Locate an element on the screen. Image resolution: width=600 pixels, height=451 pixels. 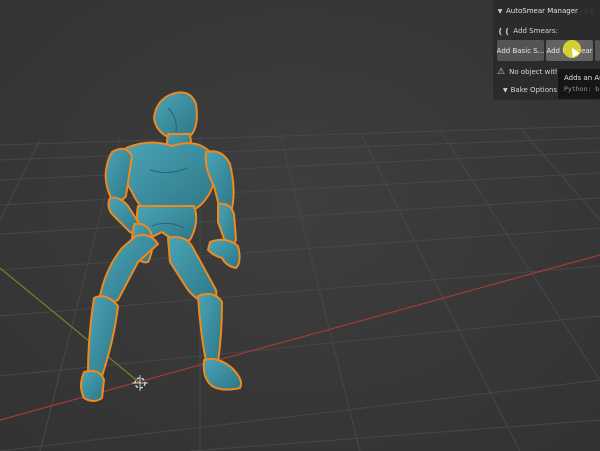
more-button is located at coordinates (597, 50).